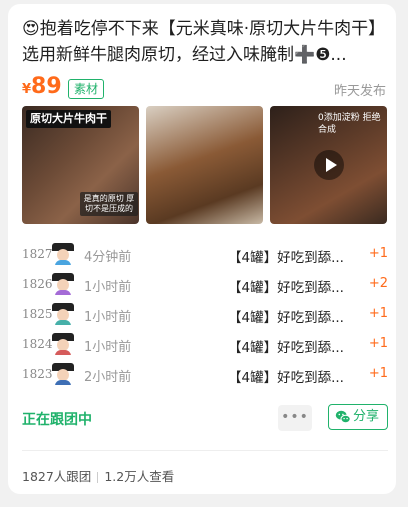 Image resolution: width=408 pixels, height=507 pixels. I want to click on view-count: 1.2万人查看, so click(139, 476).